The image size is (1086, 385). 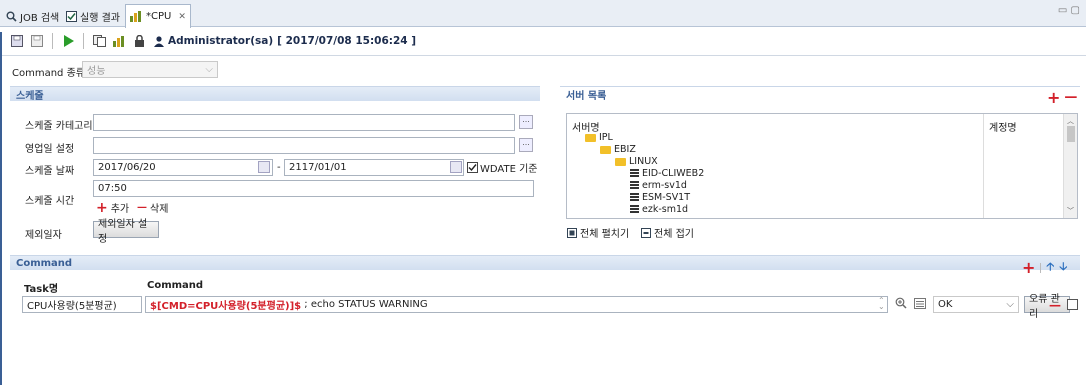 I want to click on copy-icon, so click(x=99, y=41).